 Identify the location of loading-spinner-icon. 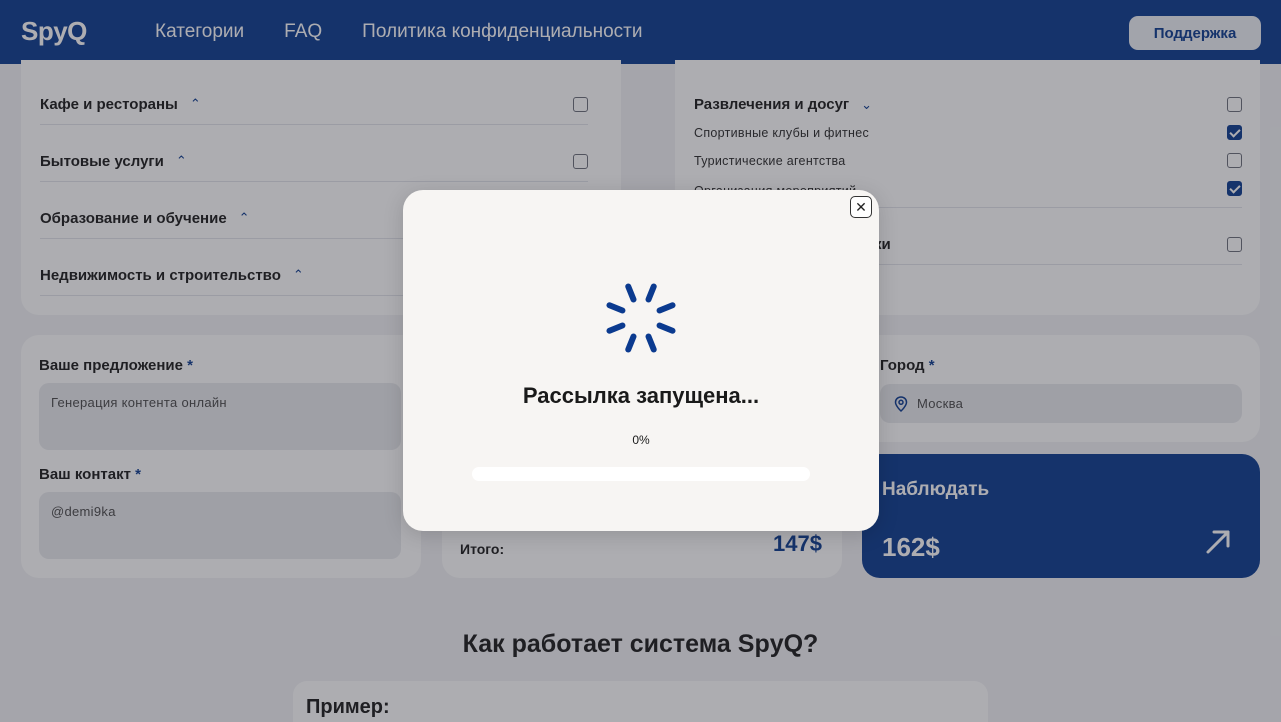
(641, 318).